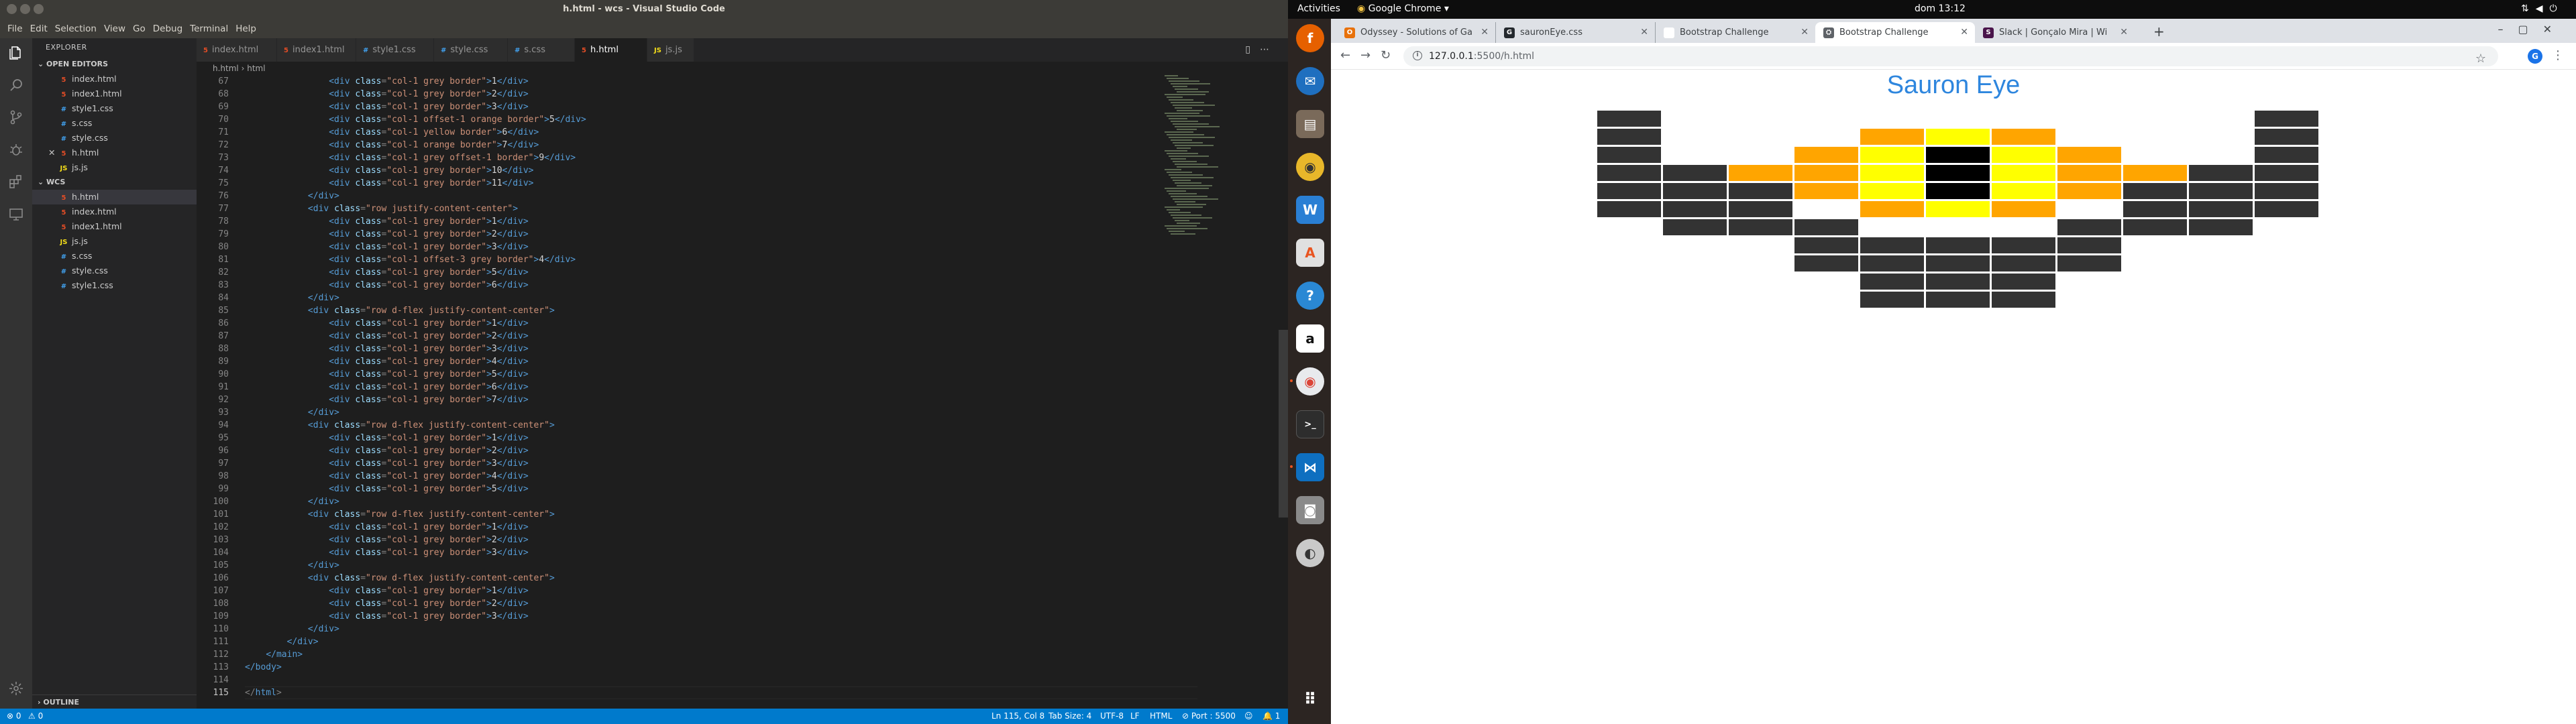  I want to click on tab-index1-html: 5 index1.html, so click(316, 50).